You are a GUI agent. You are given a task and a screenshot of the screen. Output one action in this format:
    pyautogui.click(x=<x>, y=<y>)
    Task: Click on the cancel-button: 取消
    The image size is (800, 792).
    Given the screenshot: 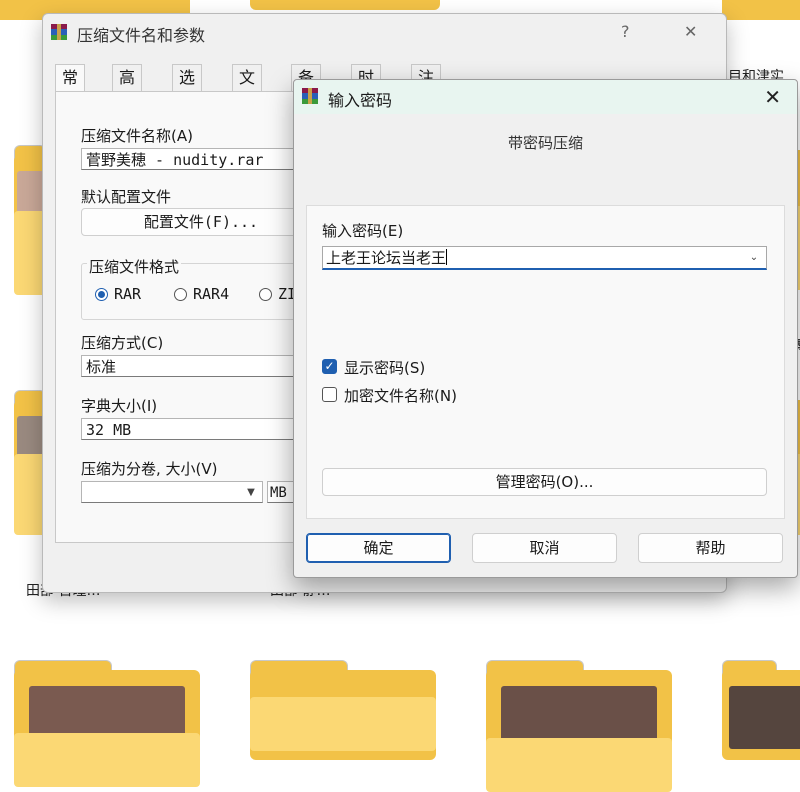 What is the action you would take?
    pyautogui.click(x=544, y=548)
    